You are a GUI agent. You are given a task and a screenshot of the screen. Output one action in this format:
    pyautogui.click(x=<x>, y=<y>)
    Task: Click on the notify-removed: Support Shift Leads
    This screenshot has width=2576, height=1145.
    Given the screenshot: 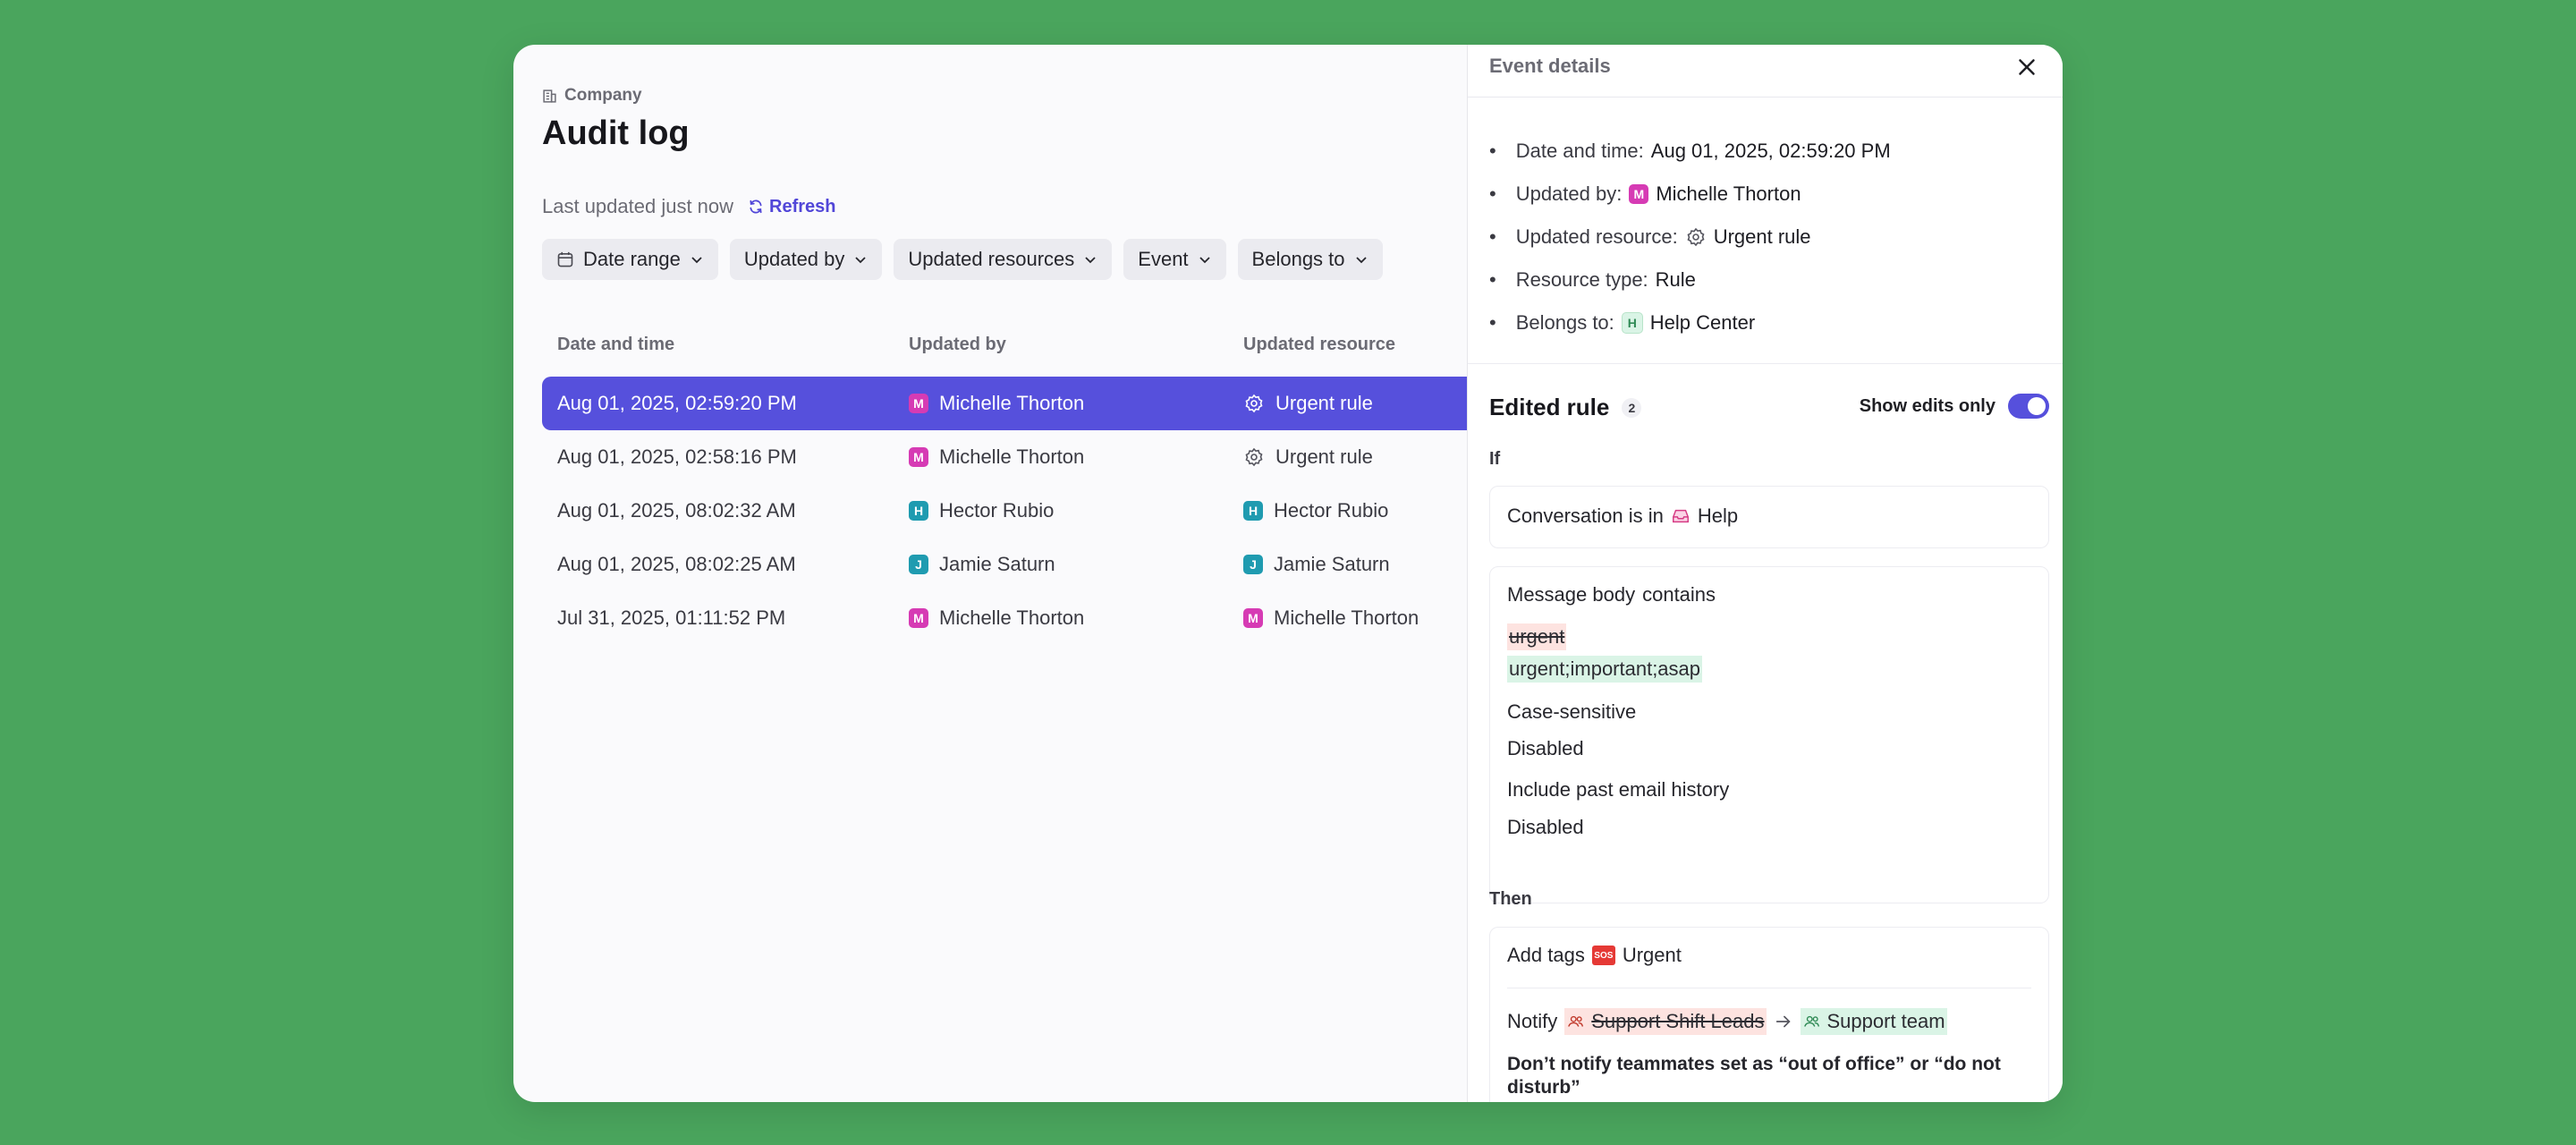 What is the action you would take?
    pyautogui.click(x=1665, y=1021)
    